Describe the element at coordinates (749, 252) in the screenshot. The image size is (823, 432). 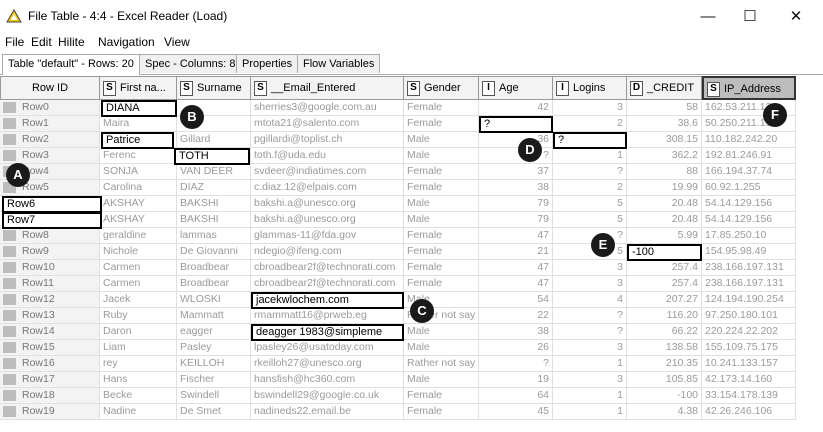
I see `table-cell-ip-address: 154.95.98.49` at that location.